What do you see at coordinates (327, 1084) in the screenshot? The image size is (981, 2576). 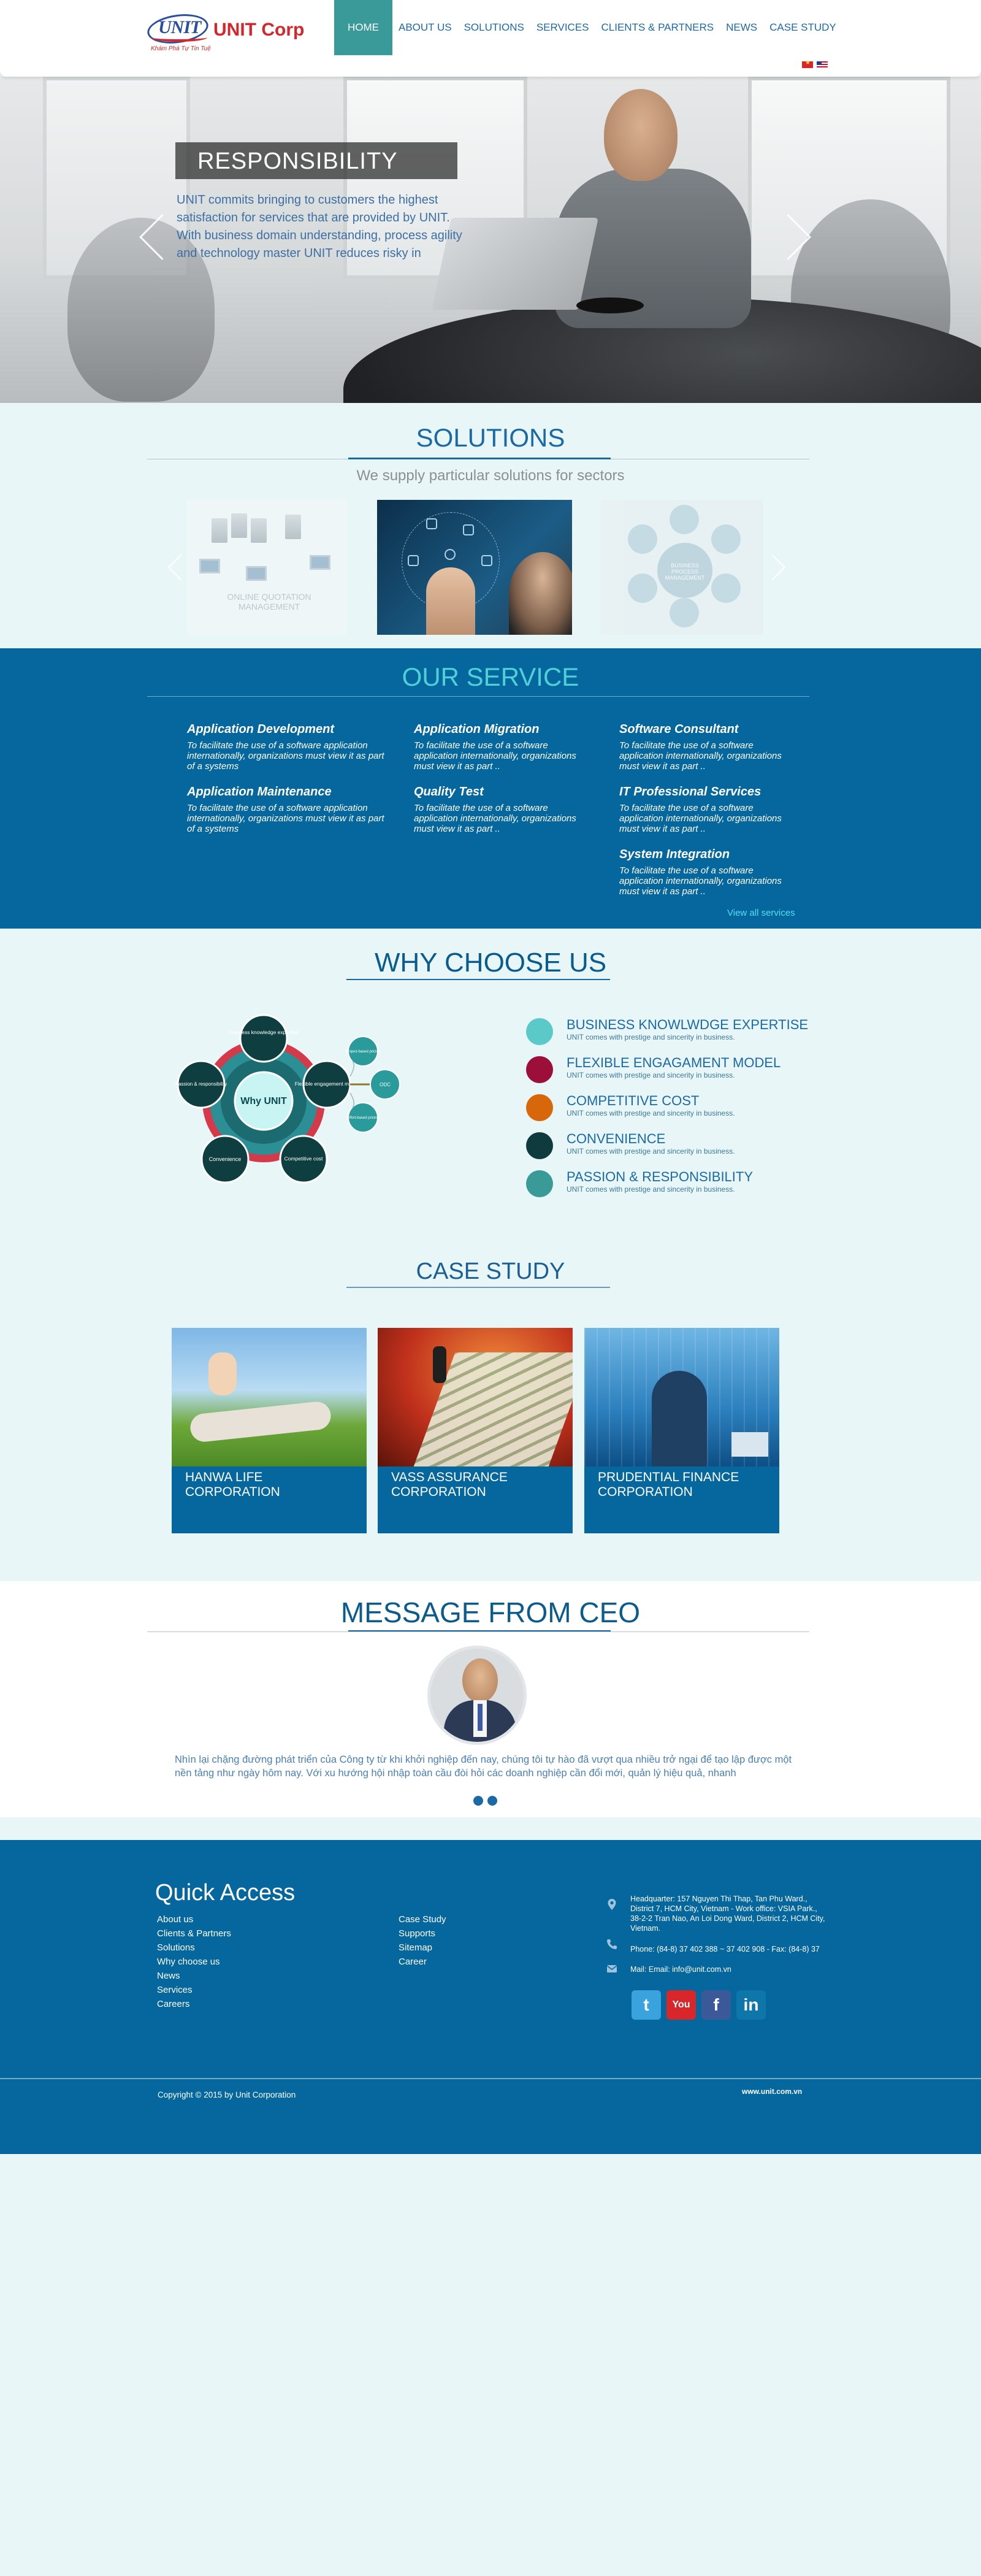 I see `diagram-node-label: Flexible engagement model` at bounding box center [327, 1084].